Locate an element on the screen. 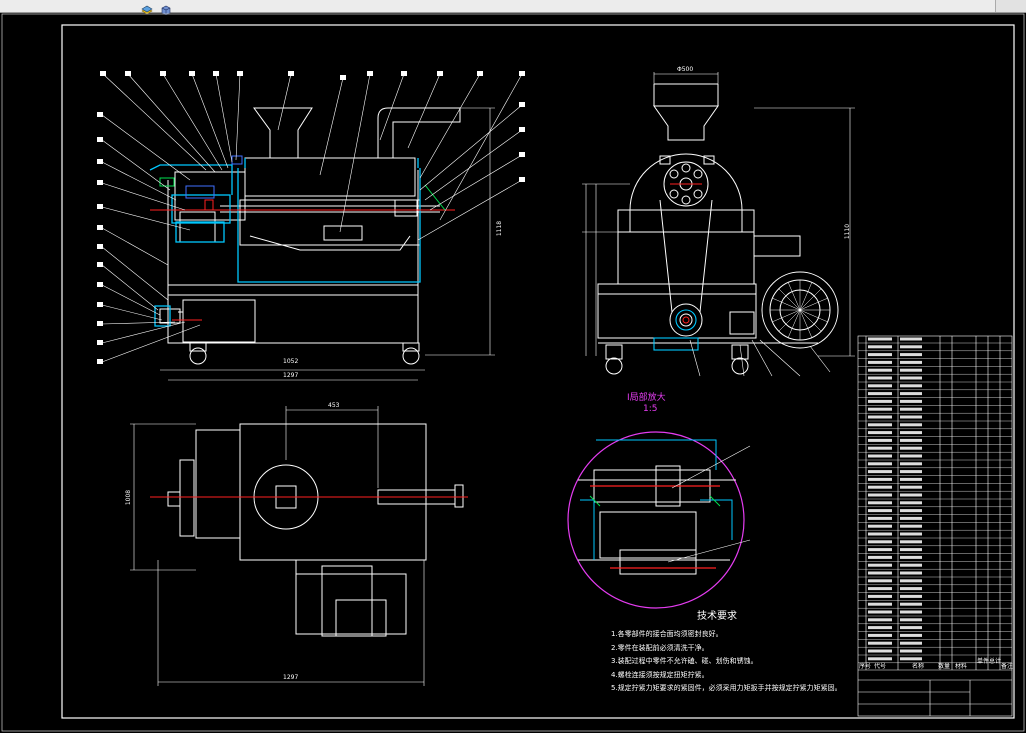 The height and width of the screenshot is (733, 1026). side-view is located at coordinates (310, 236).